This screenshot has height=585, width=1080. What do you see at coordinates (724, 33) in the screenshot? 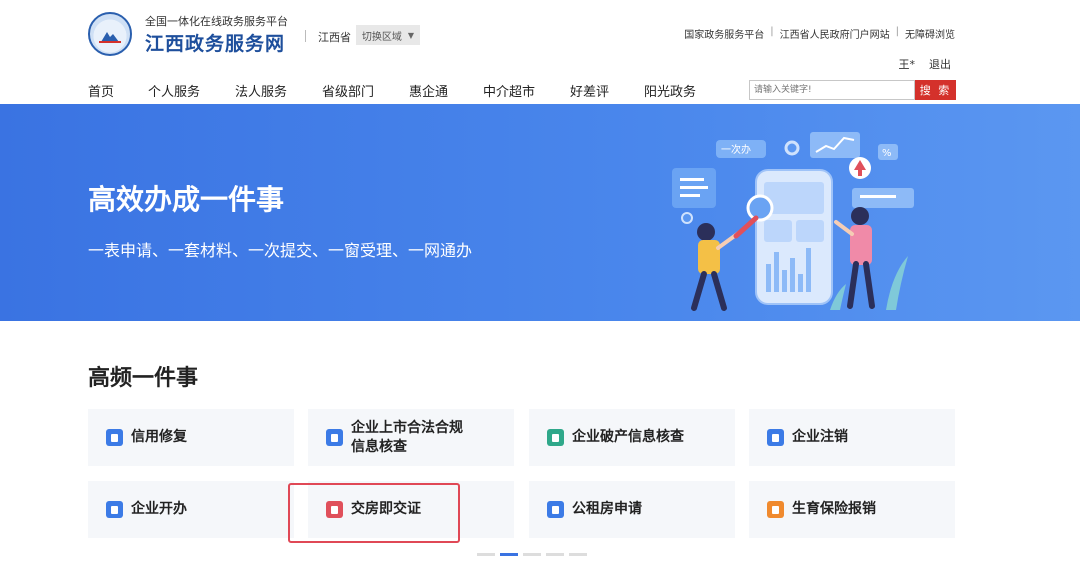
I see `link-national-platform: 国家政务服务平台` at bounding box center [724, 33].